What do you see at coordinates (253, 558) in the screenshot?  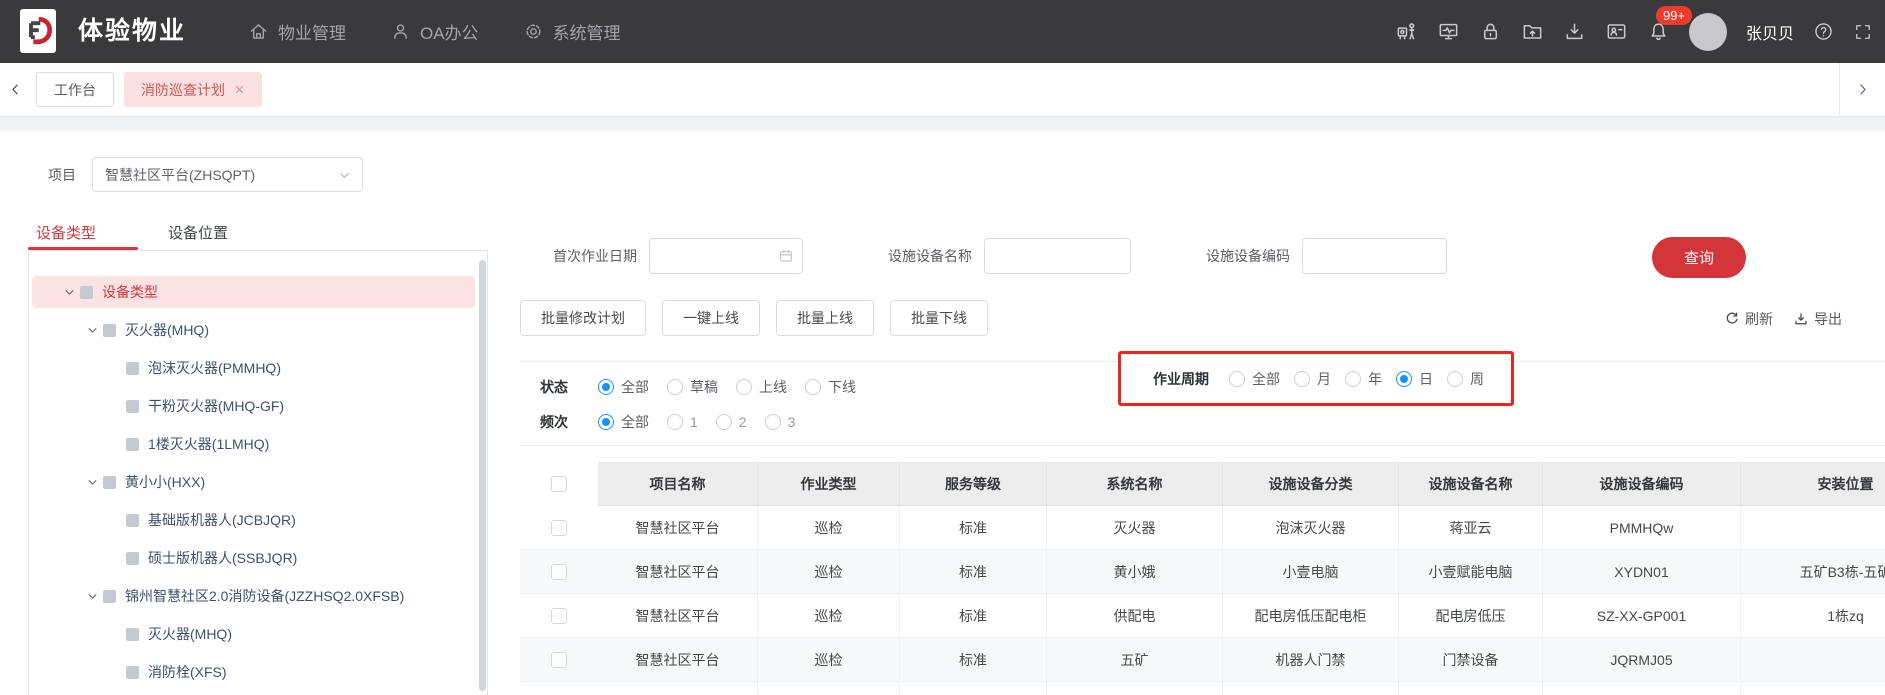 I see `tree-node: 硕士版机器人(SSBJQR)` at bounding box center [253, 558].